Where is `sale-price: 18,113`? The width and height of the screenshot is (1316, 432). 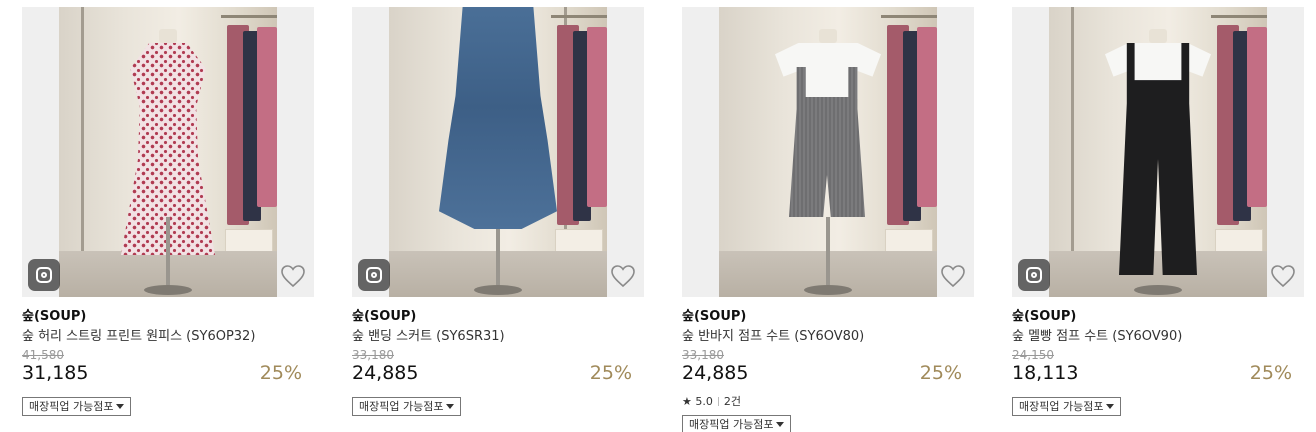
sale-price: 18,113 is located at coordinates (1045, 373).